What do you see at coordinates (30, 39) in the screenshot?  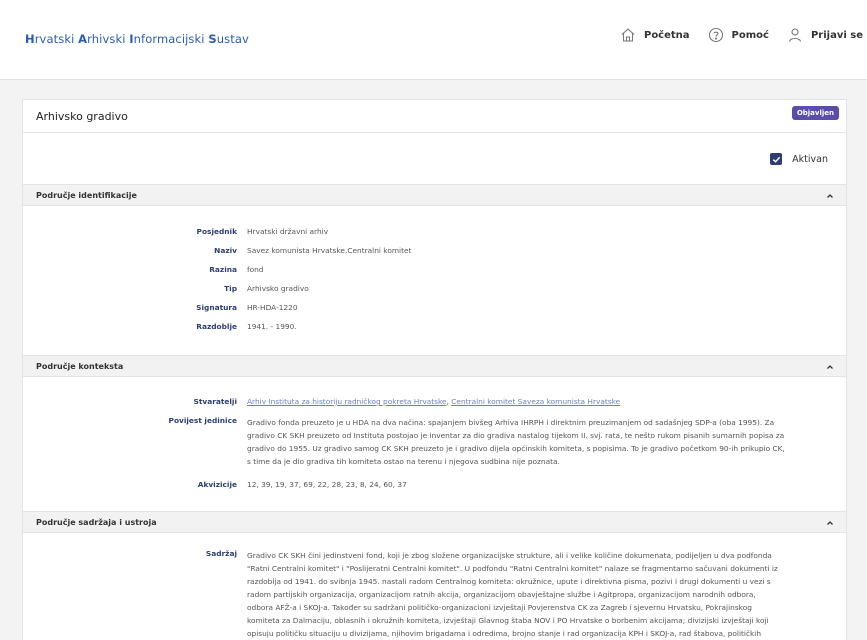 I see `brand-initial: H` at bounding box center [30, 39].